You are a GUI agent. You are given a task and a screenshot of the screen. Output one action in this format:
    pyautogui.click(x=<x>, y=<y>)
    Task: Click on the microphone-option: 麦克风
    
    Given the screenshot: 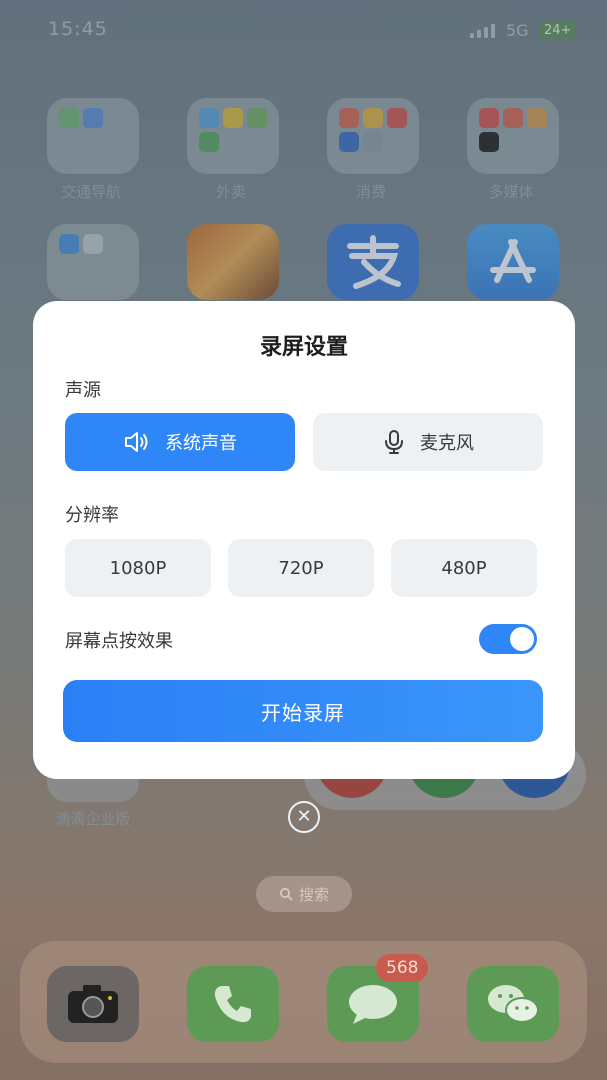 What is the action you would take?
    pyautogui.click(x=428, y=442)
    